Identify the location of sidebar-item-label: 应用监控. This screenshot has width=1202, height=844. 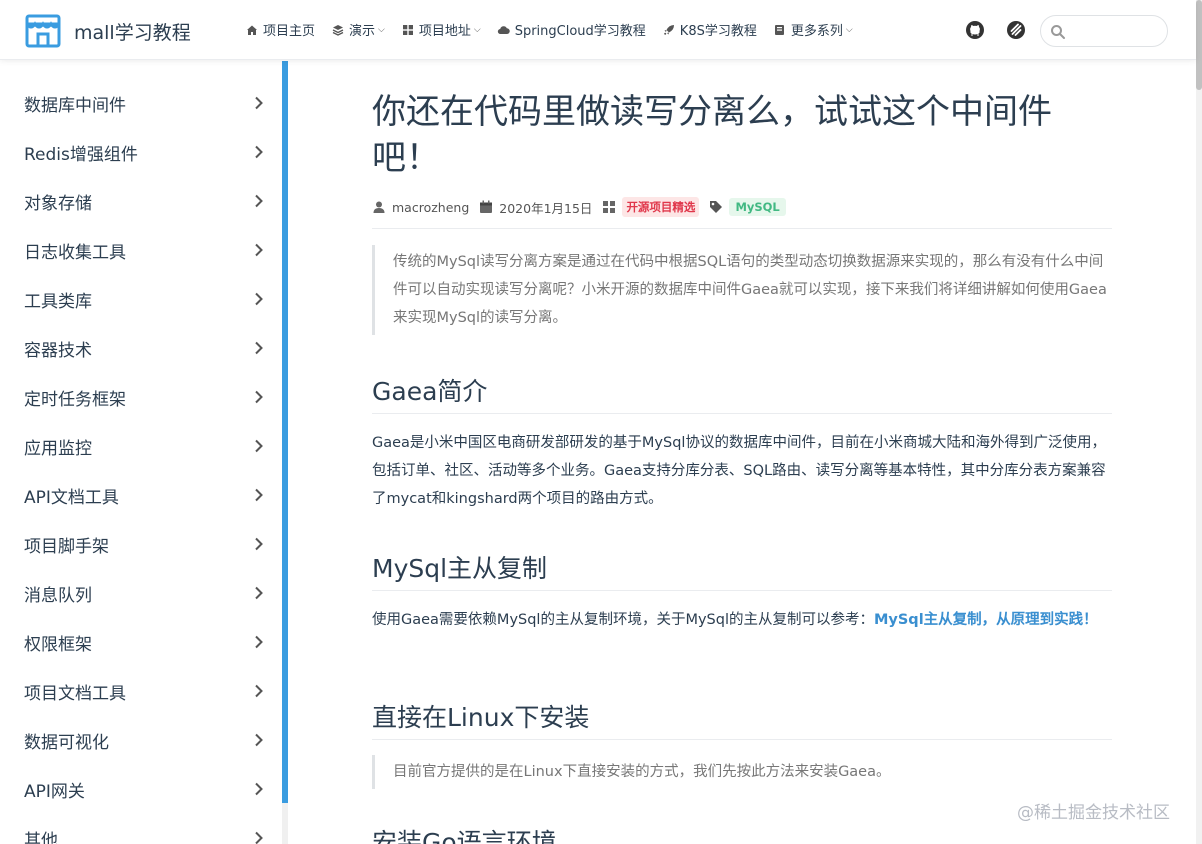
(58, 449).